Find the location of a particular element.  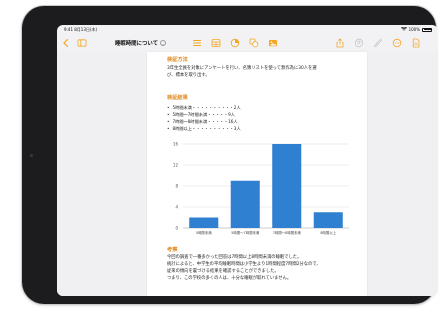

discussion-line-1: 今回の調査で一番多かった回答は7時間以上8時間未満の睡眠でした。 is located at coordinates (234, 257).